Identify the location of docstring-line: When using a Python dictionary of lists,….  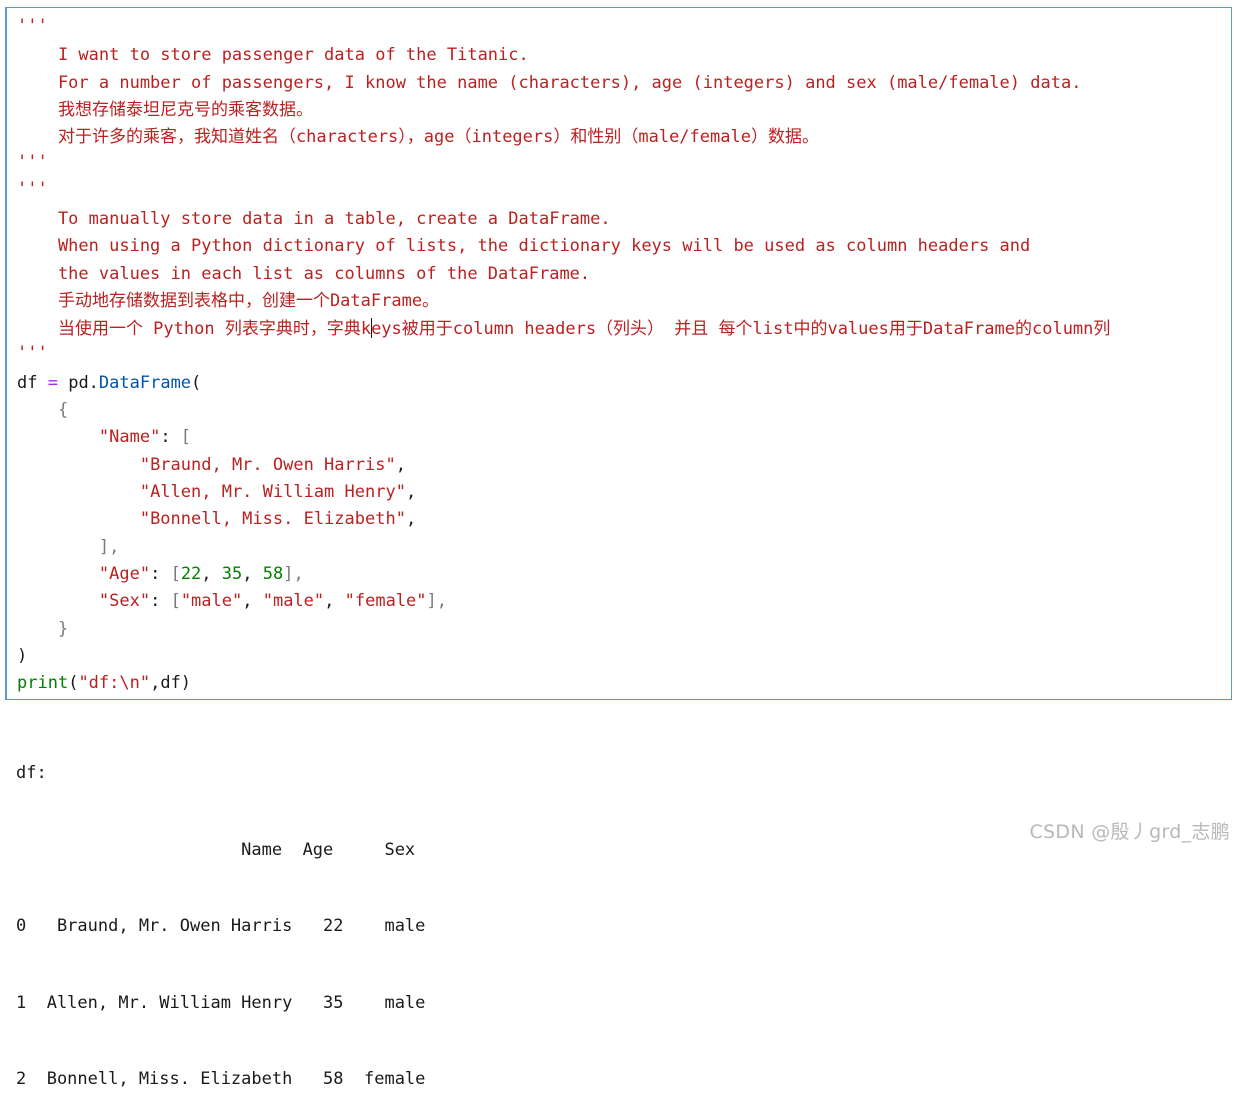
(524, 246).